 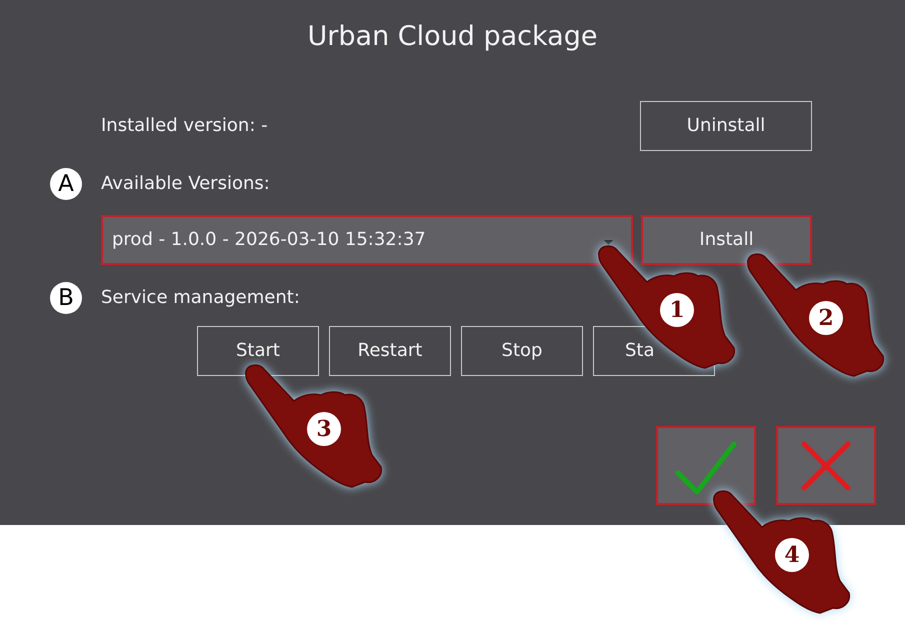 What do you see at coordinates (453, 37) in the screenshot?
I see `window-title: Urban Cloud package` at bounding box center [453, 37].